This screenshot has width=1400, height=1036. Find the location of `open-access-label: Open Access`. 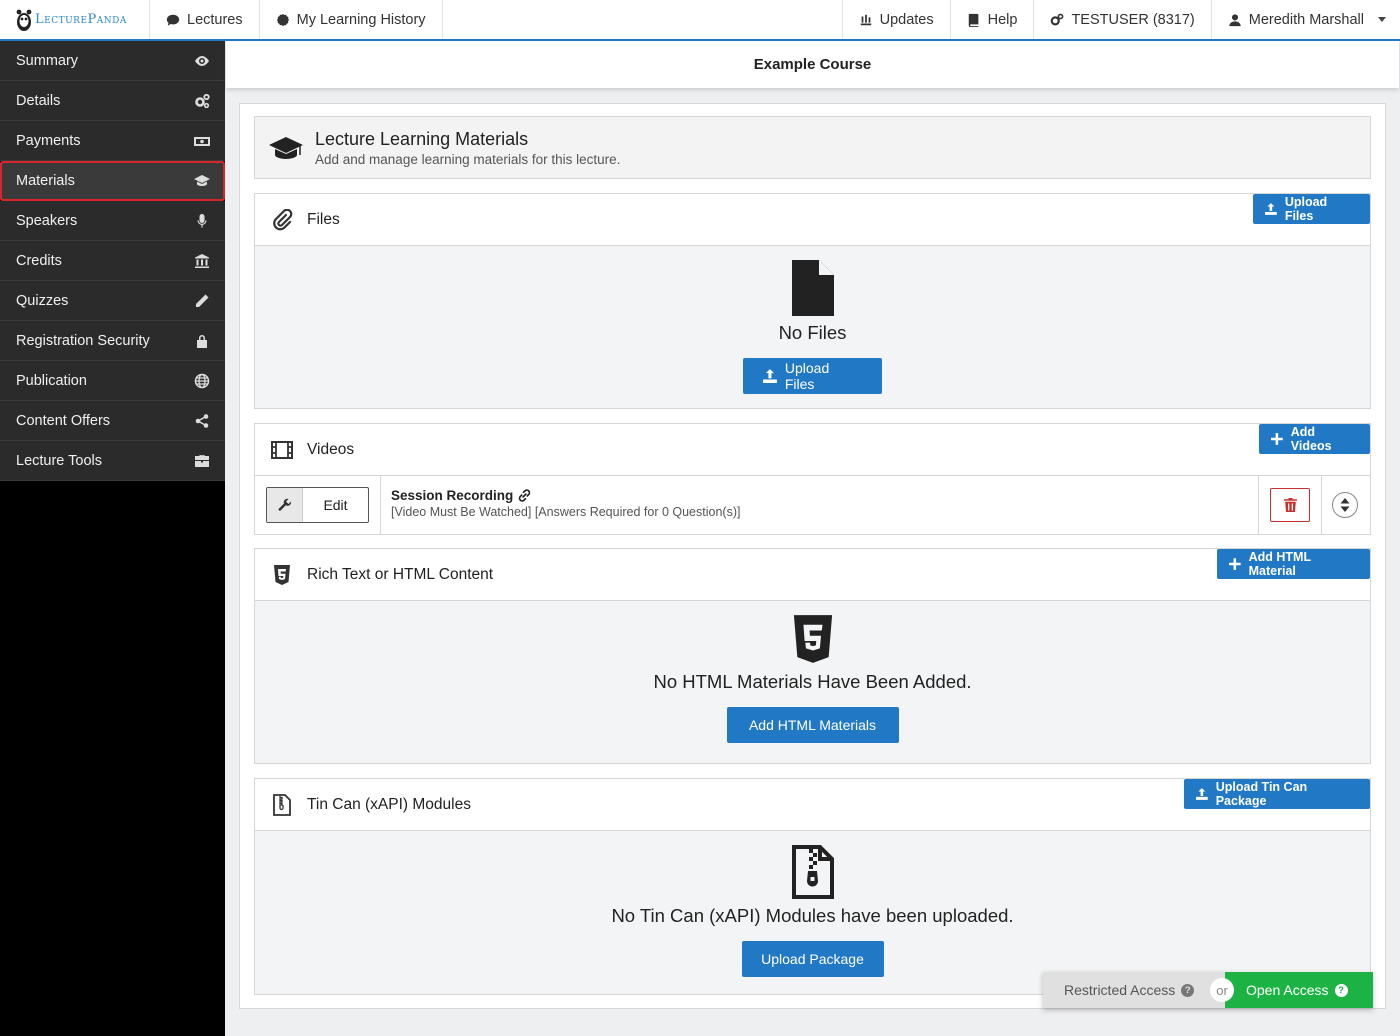

open-access-label: Open Access is located at coordinates (1287, 990).